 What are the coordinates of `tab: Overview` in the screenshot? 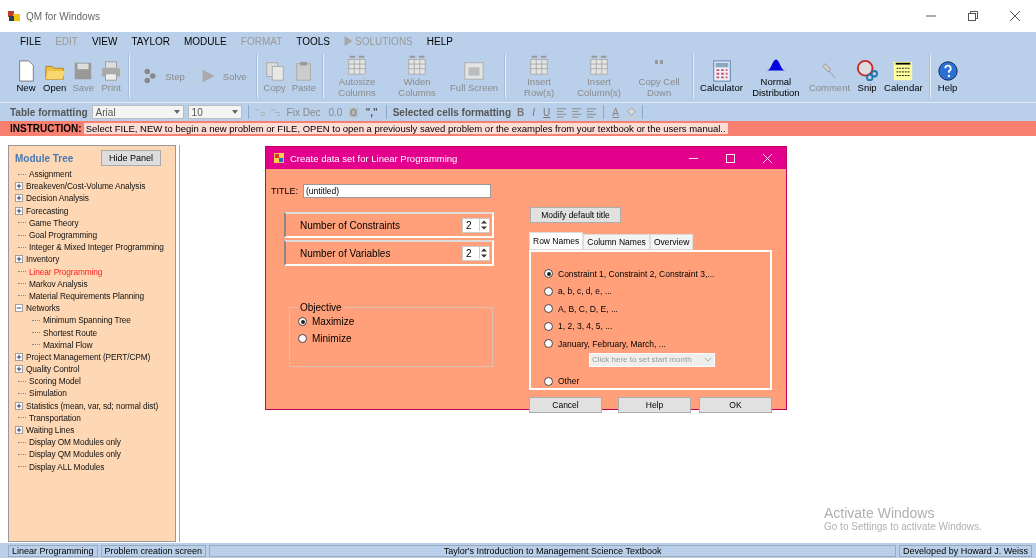 It's located at (671, 242).